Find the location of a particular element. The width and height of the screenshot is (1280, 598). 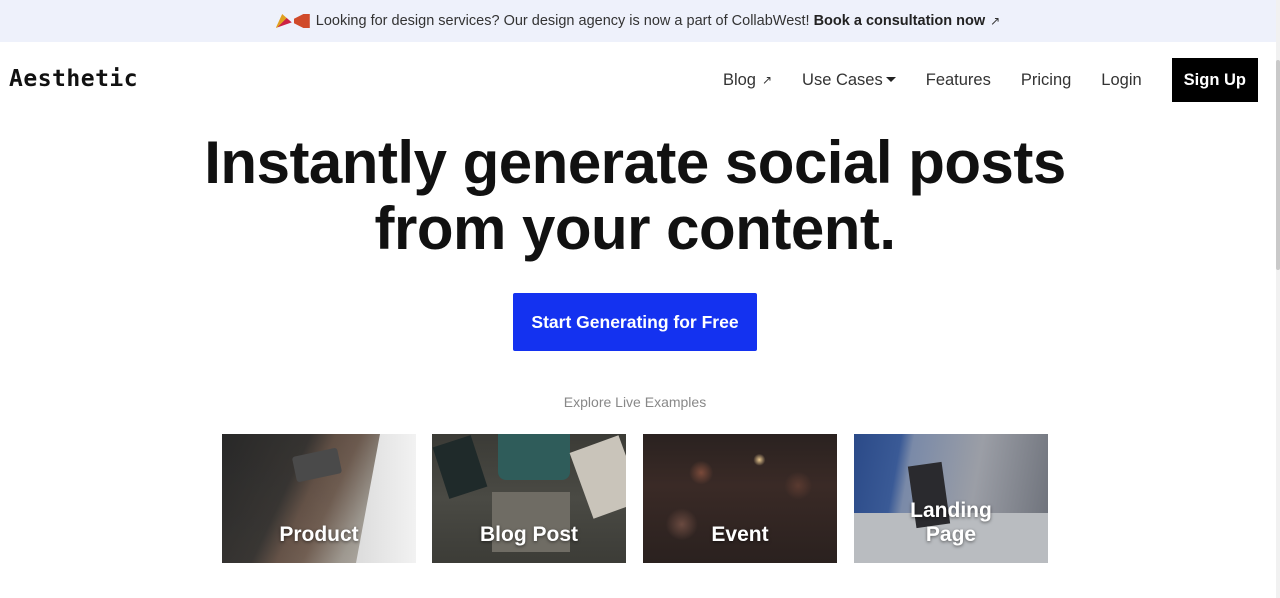

megaphone-icon is located at coordinates (301, 21).